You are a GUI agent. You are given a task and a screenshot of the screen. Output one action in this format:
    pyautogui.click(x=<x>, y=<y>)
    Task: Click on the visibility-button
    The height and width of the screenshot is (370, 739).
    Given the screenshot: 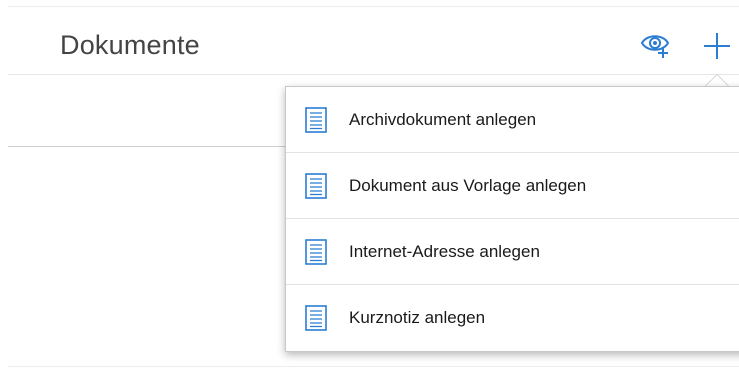 What is the action you would take?
    pyautogui.click(x=656, y=45)
    